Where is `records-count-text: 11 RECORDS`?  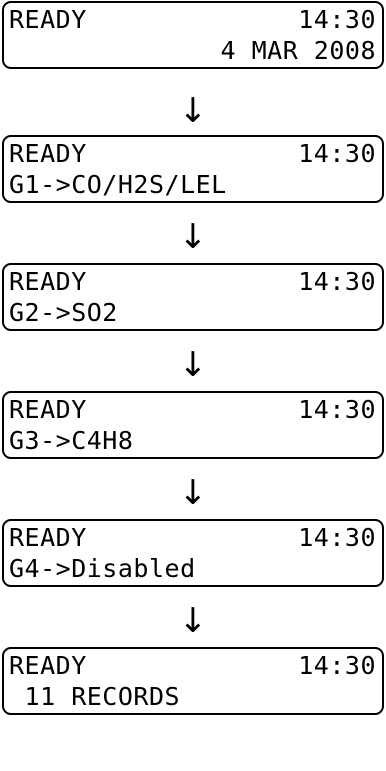 records-count-text: 11 RECORDS is located at coordinates (95, 696).